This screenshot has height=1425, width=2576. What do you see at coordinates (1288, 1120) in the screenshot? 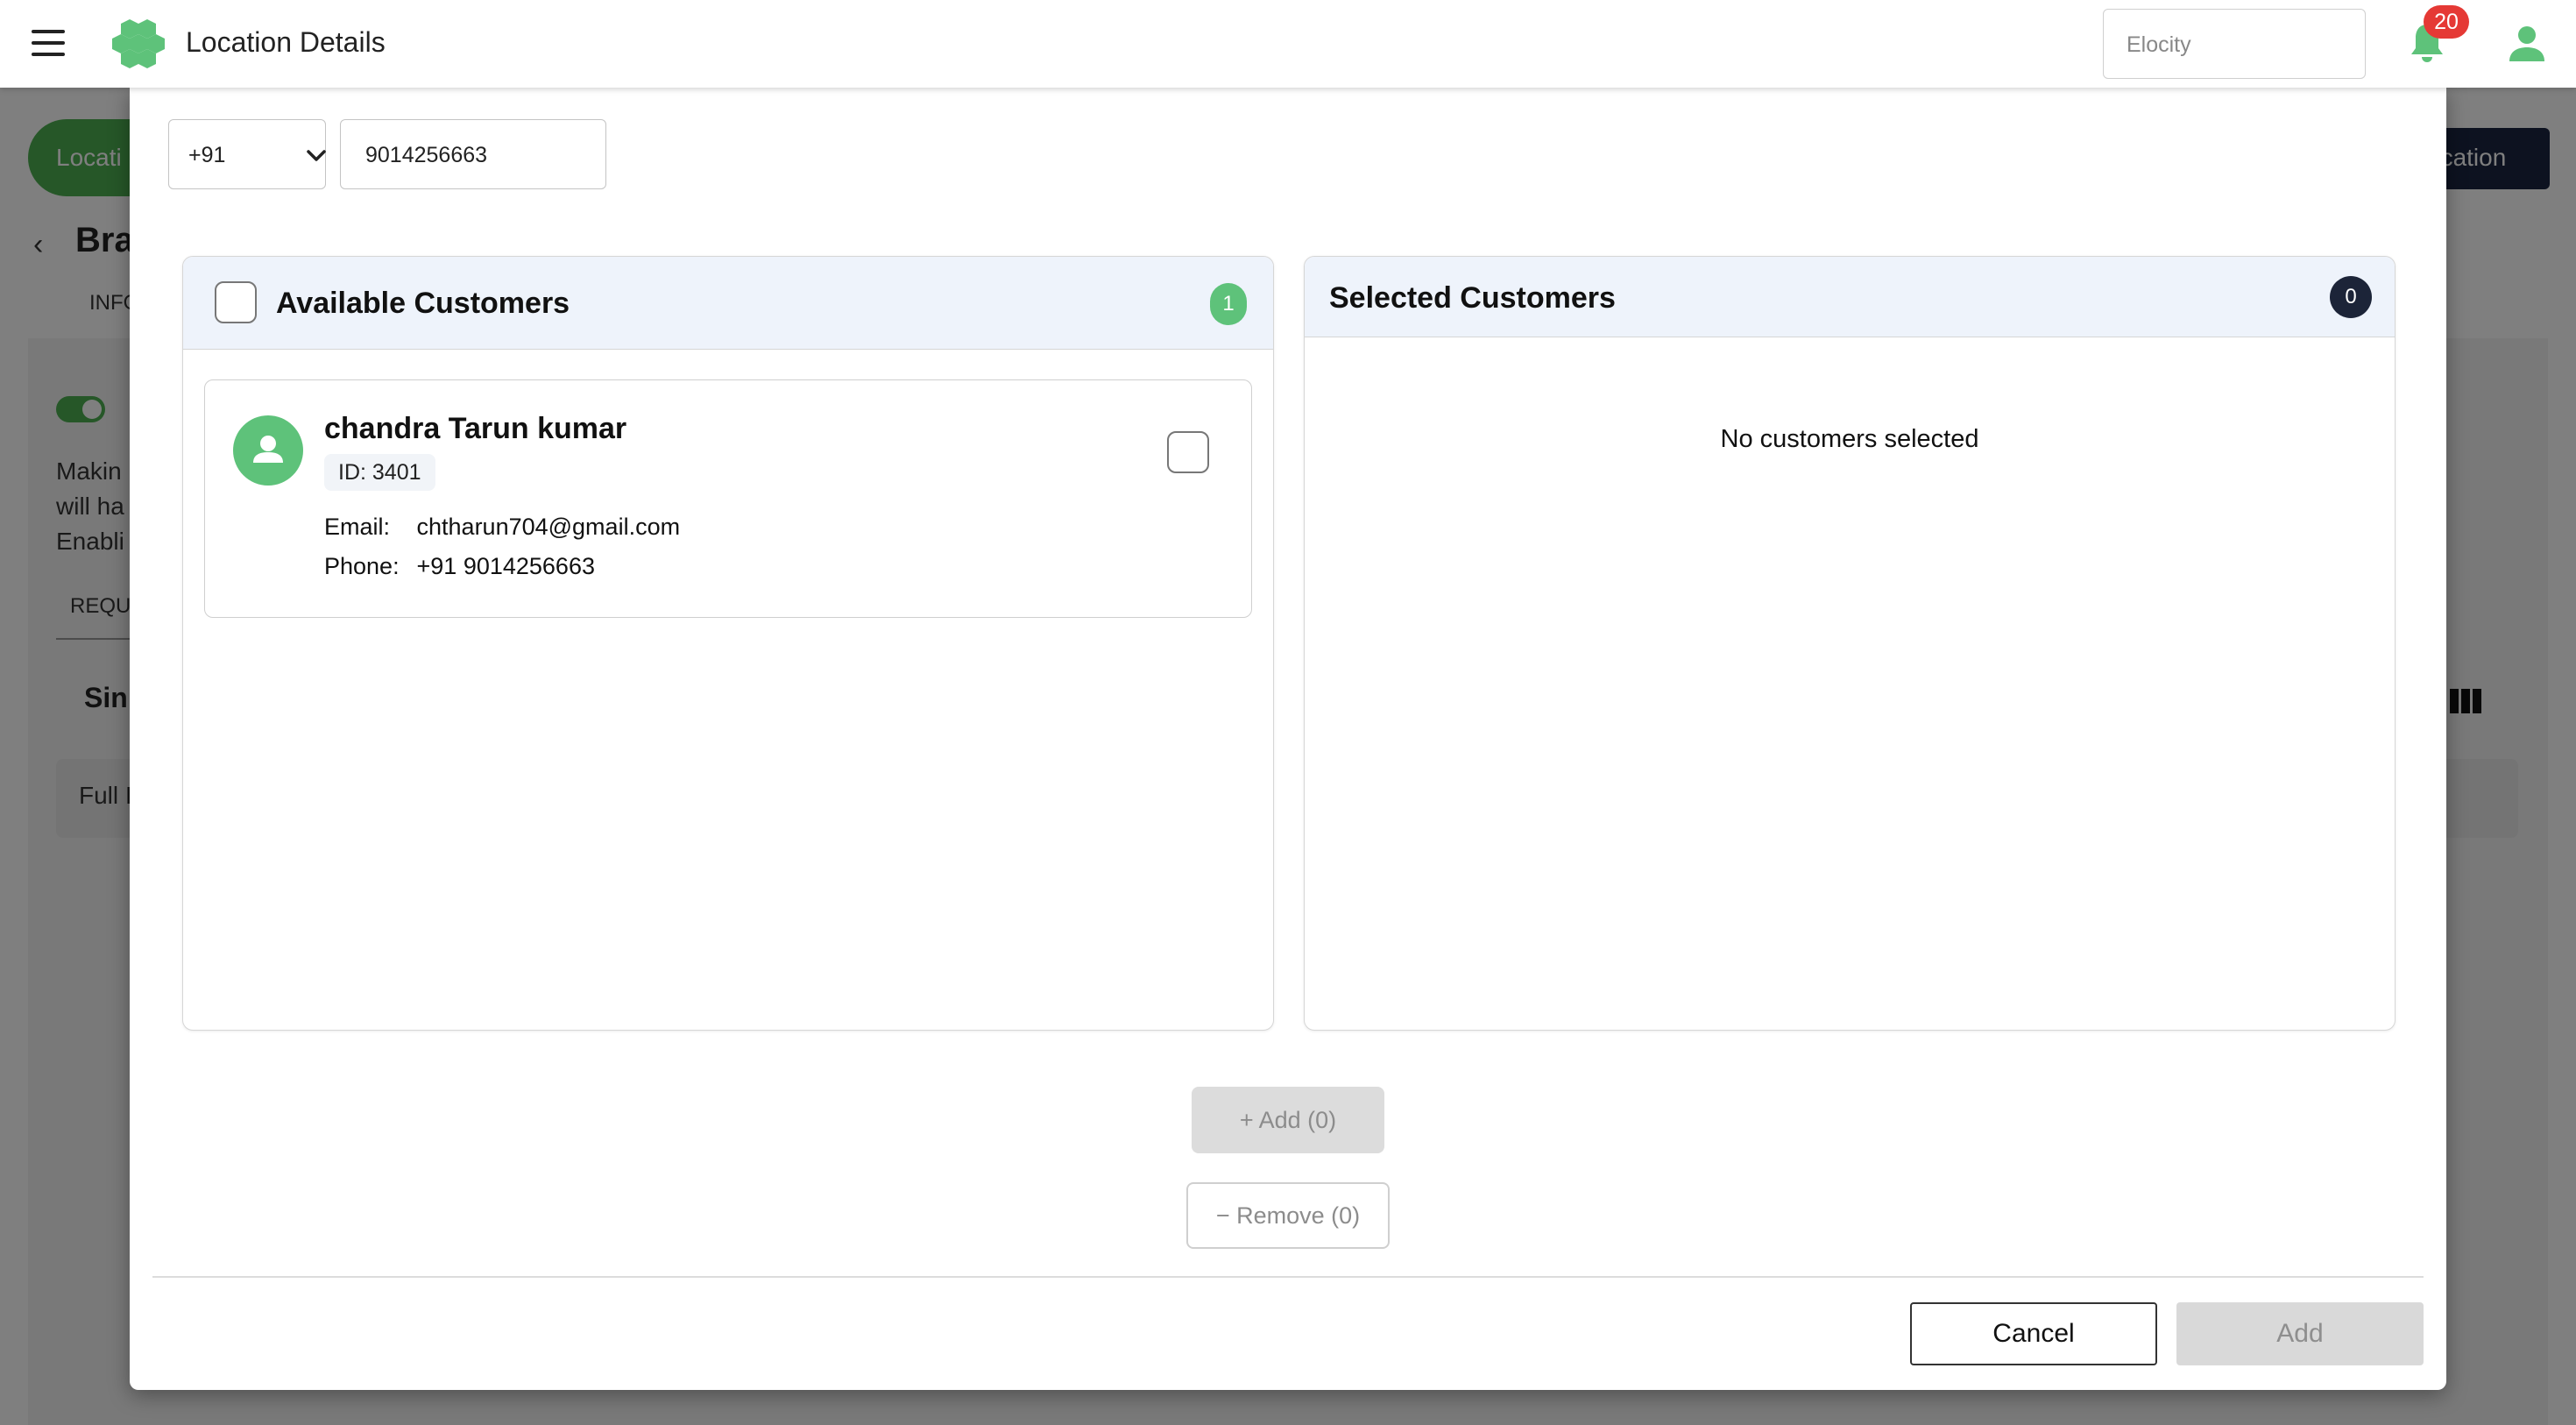
I see `add-selected-button: + Add (0)` at bounding box center [1288, 1120].